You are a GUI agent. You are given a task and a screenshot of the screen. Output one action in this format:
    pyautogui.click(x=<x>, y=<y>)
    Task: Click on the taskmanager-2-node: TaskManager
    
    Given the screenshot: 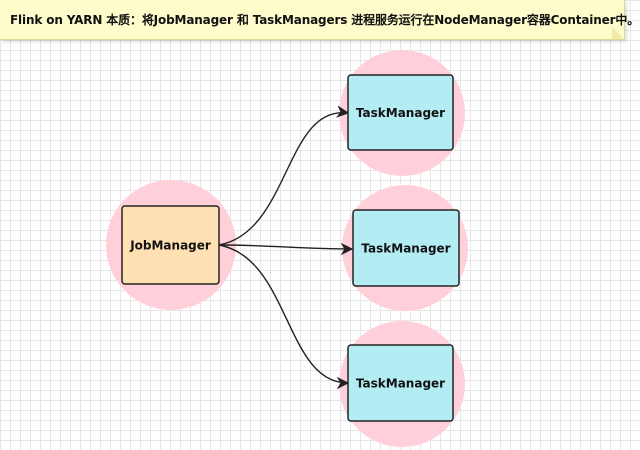 What is the action you would take?
    pyautogui.click(x=406, y=248)
    